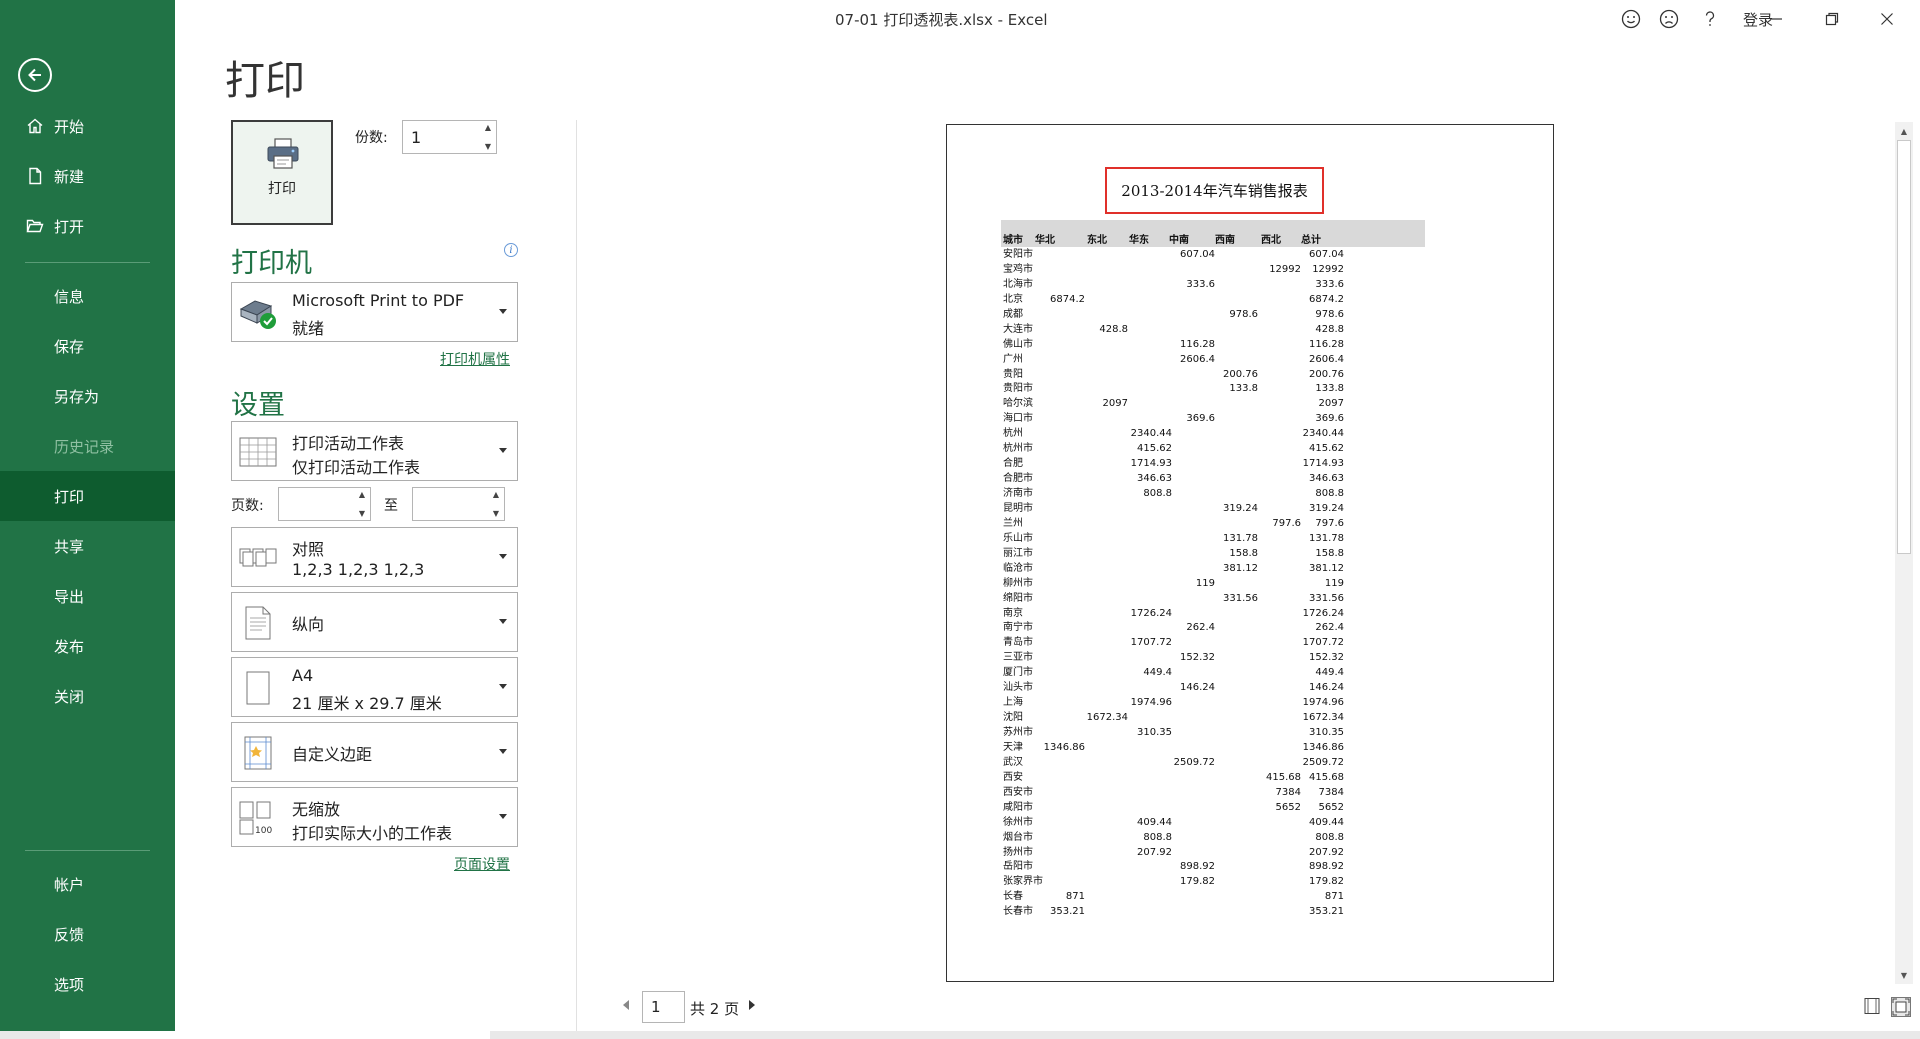  I want to click on copies-stepper: 1 ▲ ▼, so click(449, 137).